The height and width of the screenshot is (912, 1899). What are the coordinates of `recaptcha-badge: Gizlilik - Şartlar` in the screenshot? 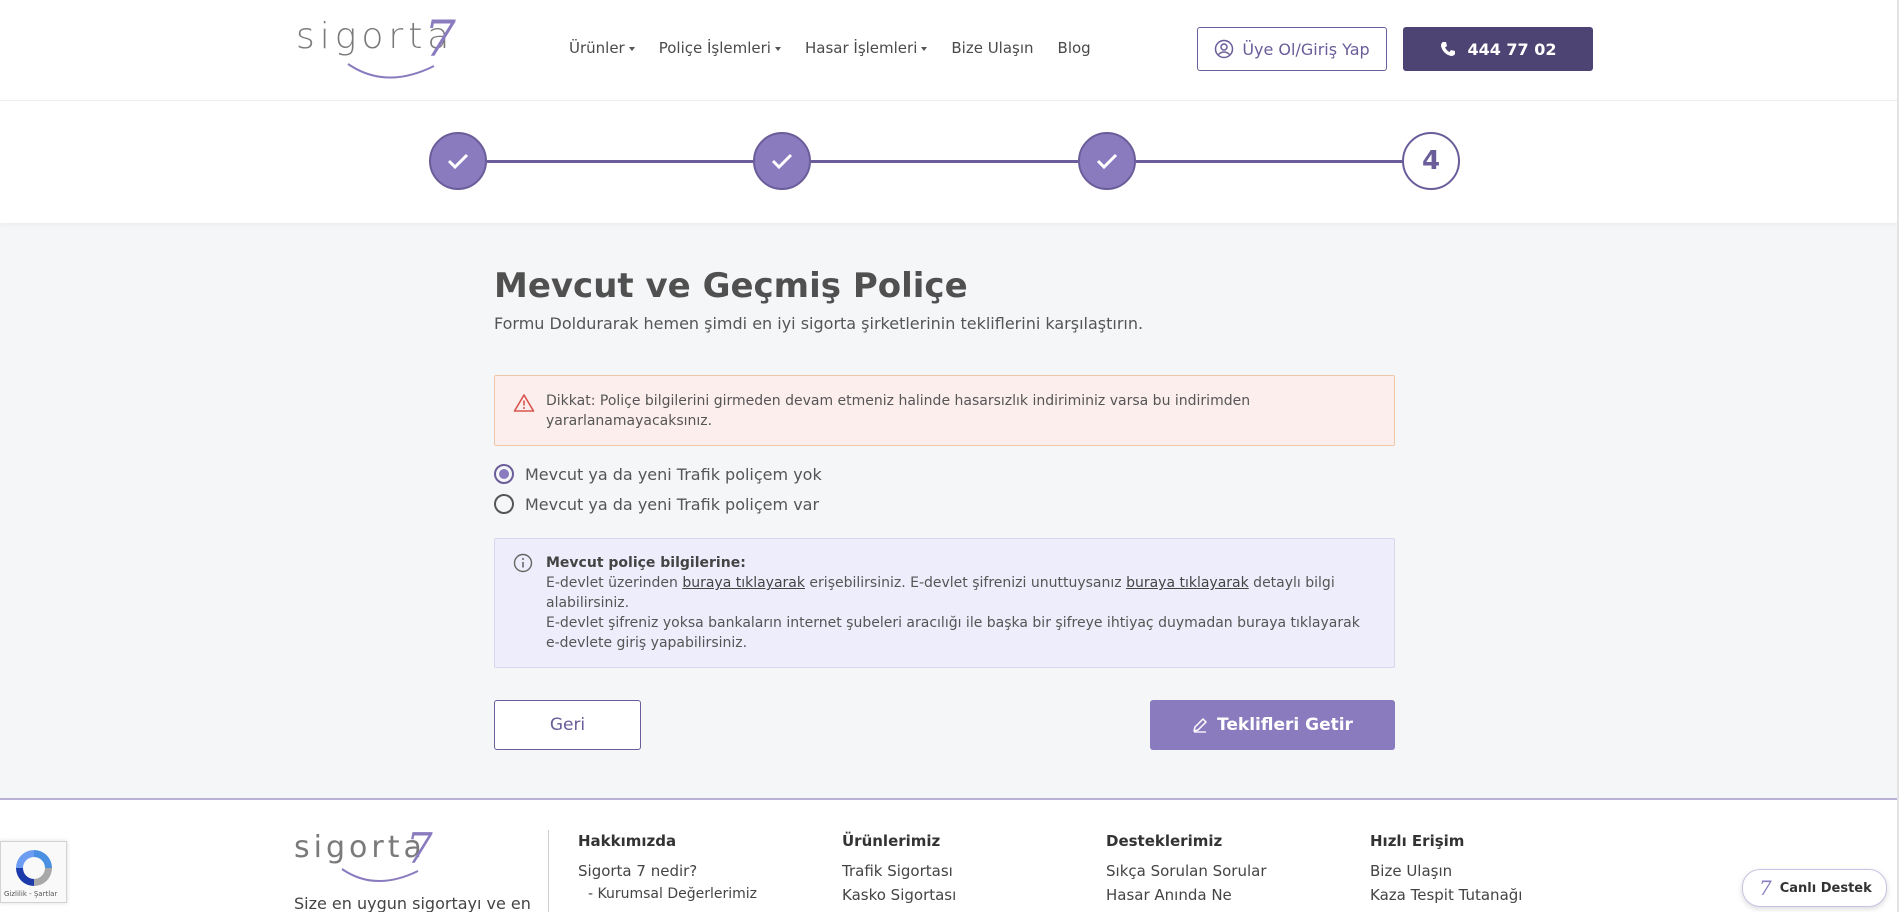 It's located at (33, 872).